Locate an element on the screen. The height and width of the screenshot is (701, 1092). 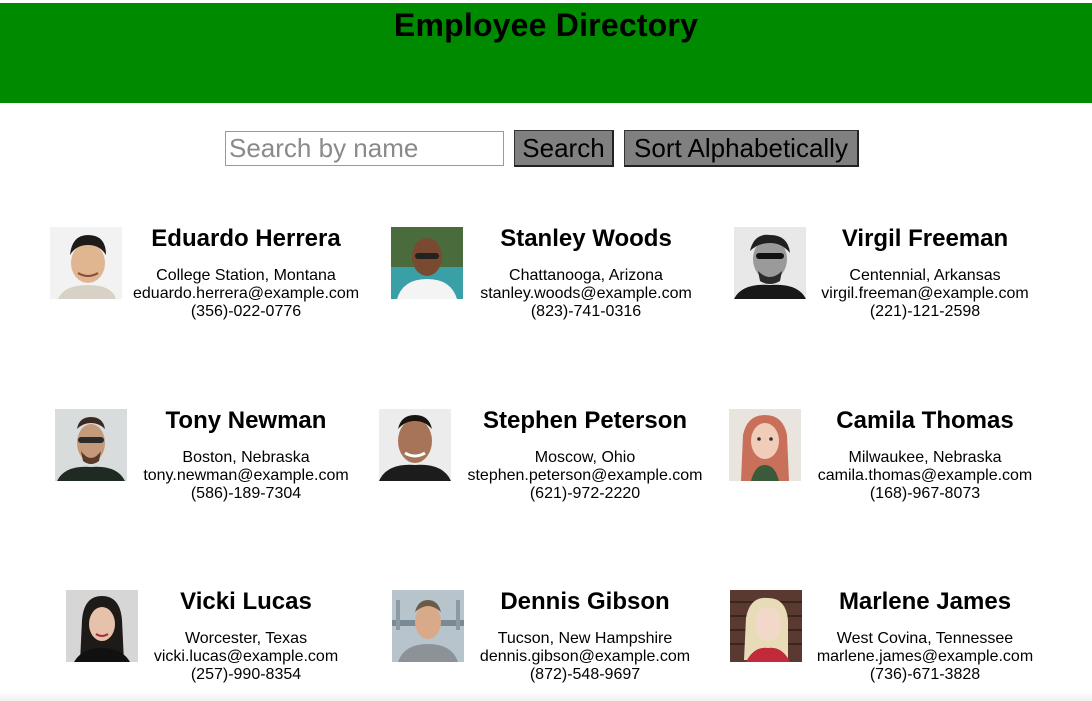
employee-email: eduardo.herrera@example.com is located at coordinates (246, 293).